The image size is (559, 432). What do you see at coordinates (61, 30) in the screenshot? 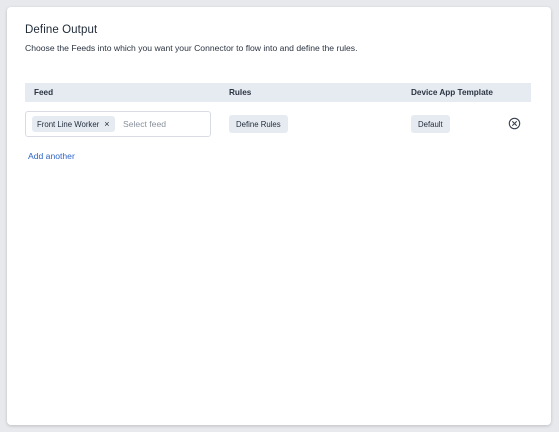
I see `panel-title: Define Output` at bounding box center [61, 30].